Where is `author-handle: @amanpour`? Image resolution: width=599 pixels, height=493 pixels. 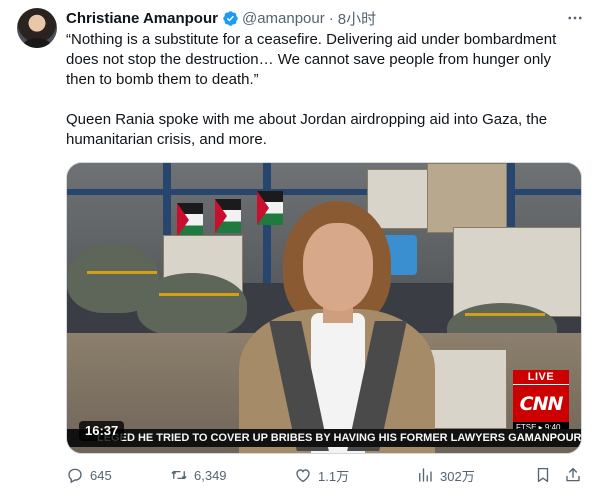 author-handle: @amanpour is located at coordinates (283, 18).